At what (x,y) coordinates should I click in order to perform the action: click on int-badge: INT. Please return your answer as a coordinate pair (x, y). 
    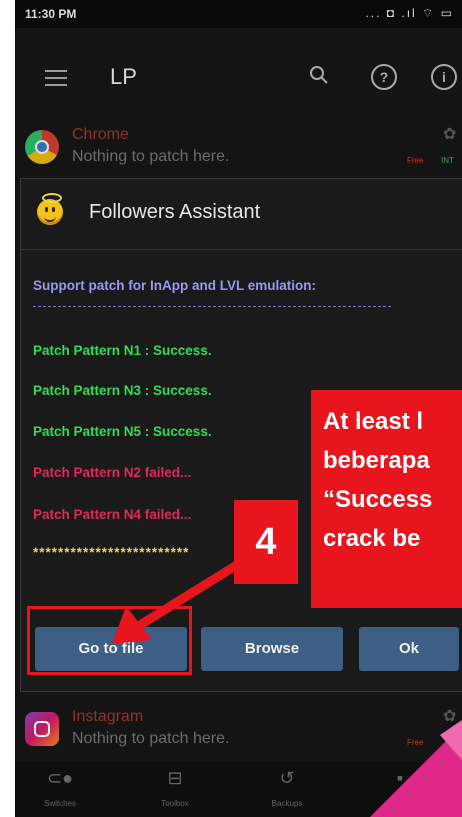
    Looking at the image, I should click on (447, 160).